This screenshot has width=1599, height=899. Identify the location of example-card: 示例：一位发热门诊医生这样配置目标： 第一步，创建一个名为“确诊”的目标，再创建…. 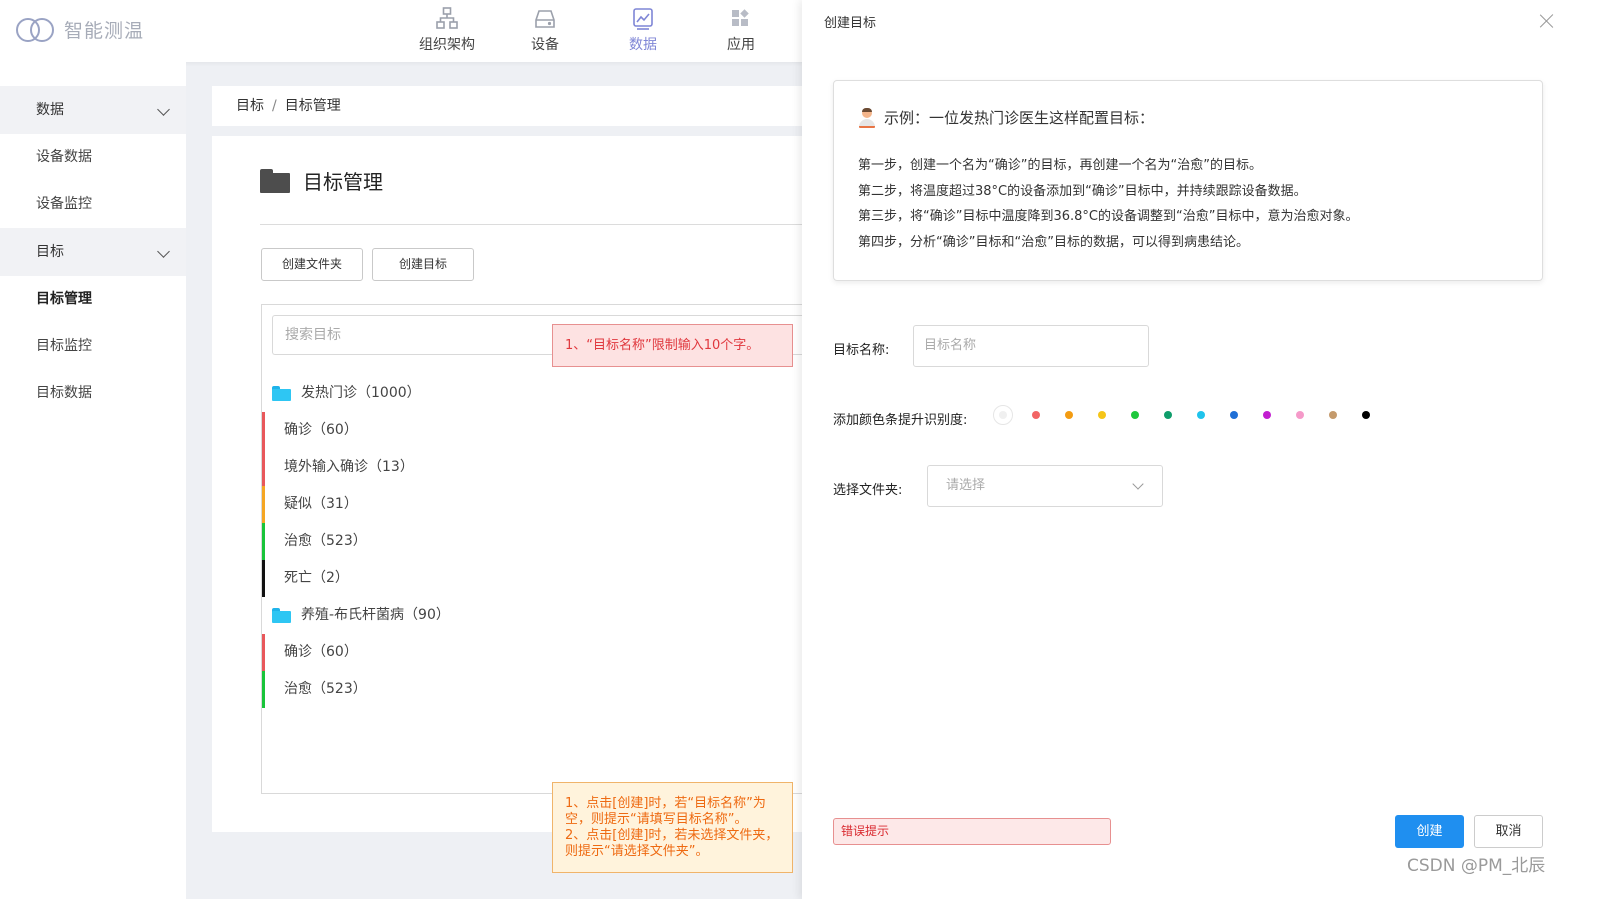
(1188, 180).